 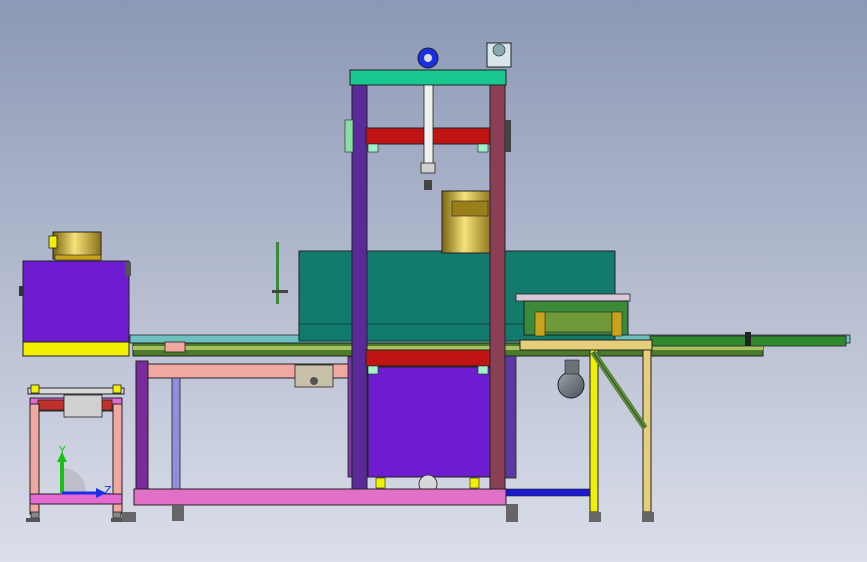 What do you see at coordinates (75, 308) in the screenshot?
I see `left-purple-cabinet` at bounding box center [75, 308].